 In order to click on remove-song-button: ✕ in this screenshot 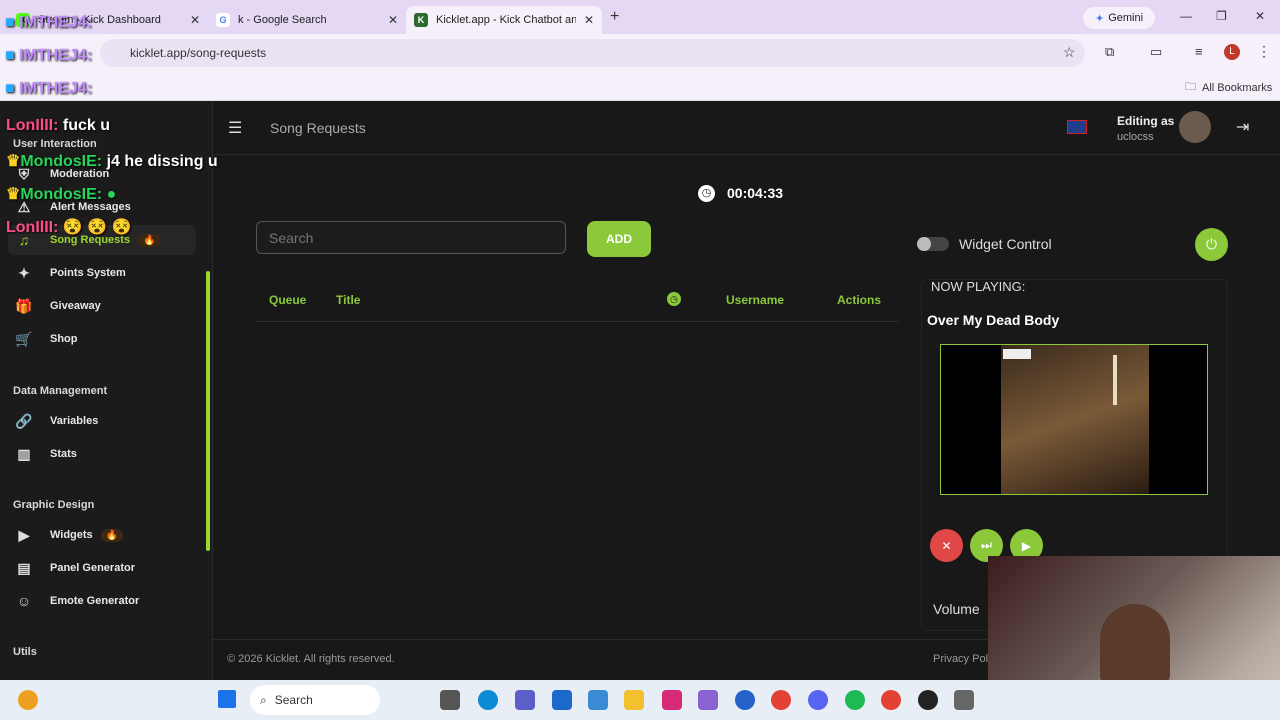, I will do `click(946, 545)`.